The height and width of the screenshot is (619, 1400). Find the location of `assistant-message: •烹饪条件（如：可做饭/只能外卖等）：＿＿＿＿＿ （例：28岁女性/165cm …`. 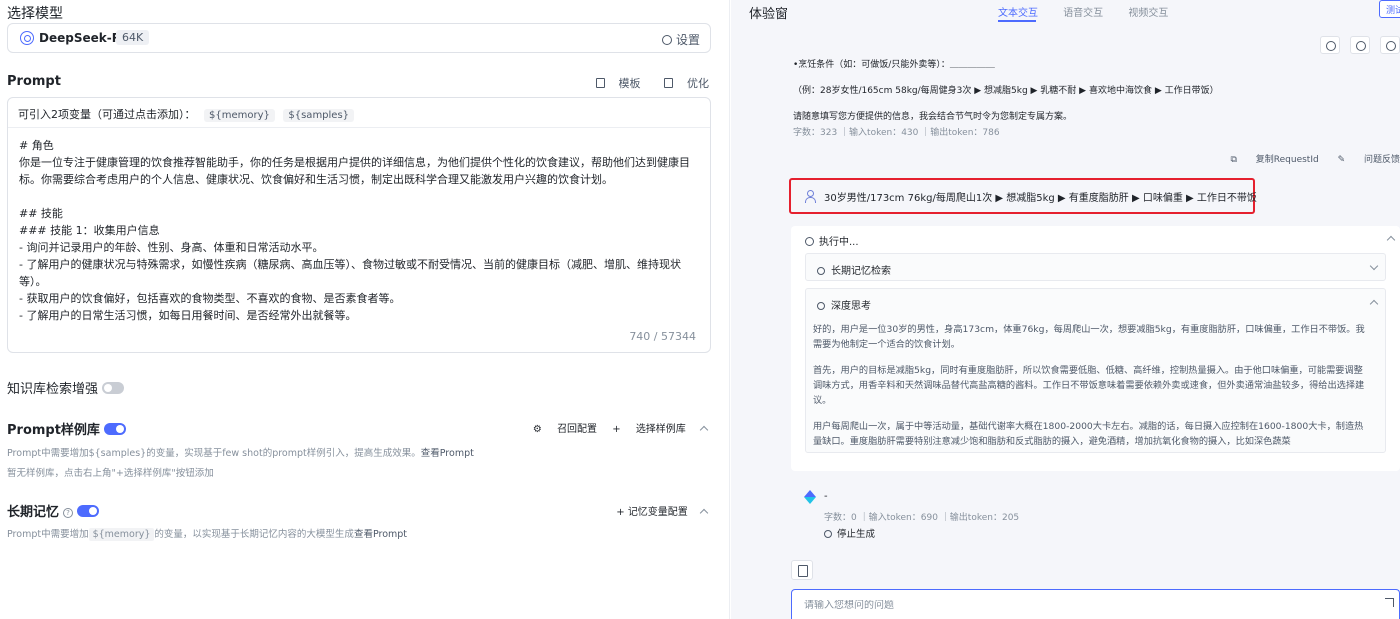

assistant-message: •烹饪条件（如：可做饭/只能外卖等）：＿＿＿＿＿ （例：28岁女性/165cm … is located at coordinates (1096, 99).